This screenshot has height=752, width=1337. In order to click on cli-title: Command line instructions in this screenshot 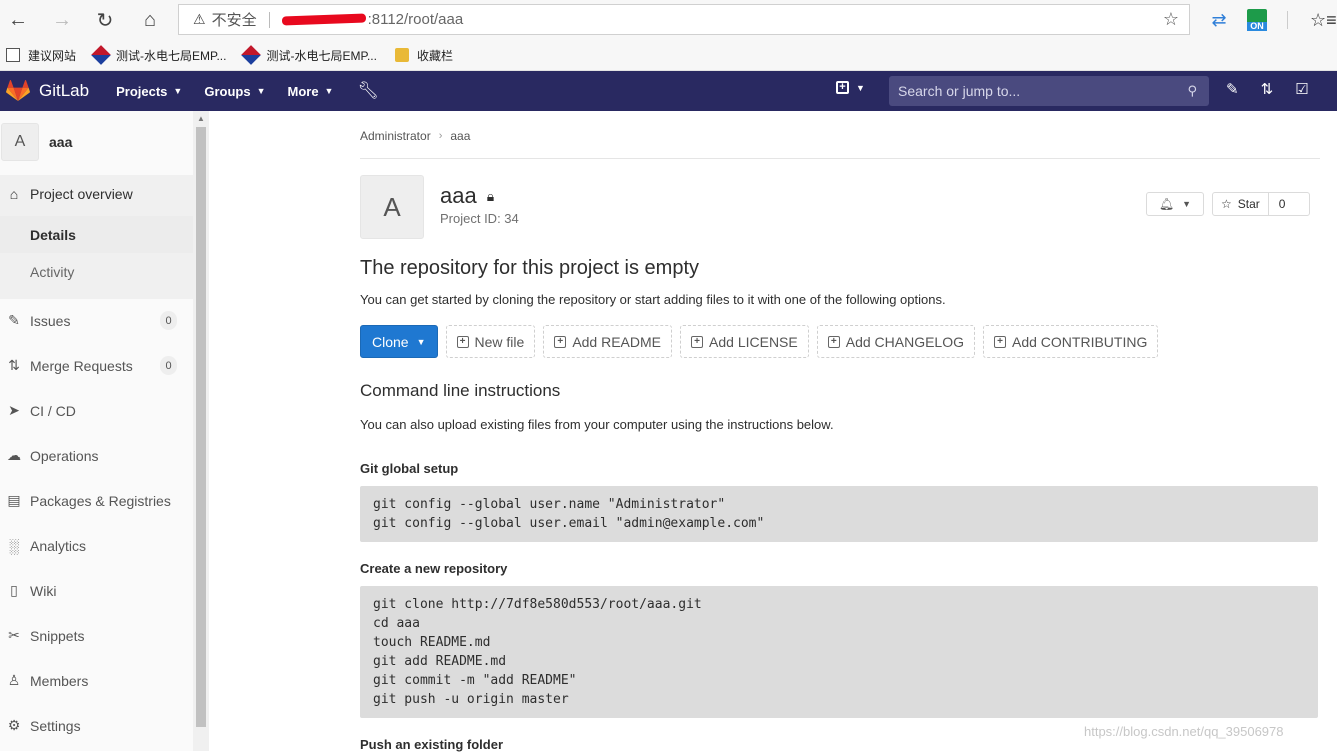, I will do `click(460, 390)`.